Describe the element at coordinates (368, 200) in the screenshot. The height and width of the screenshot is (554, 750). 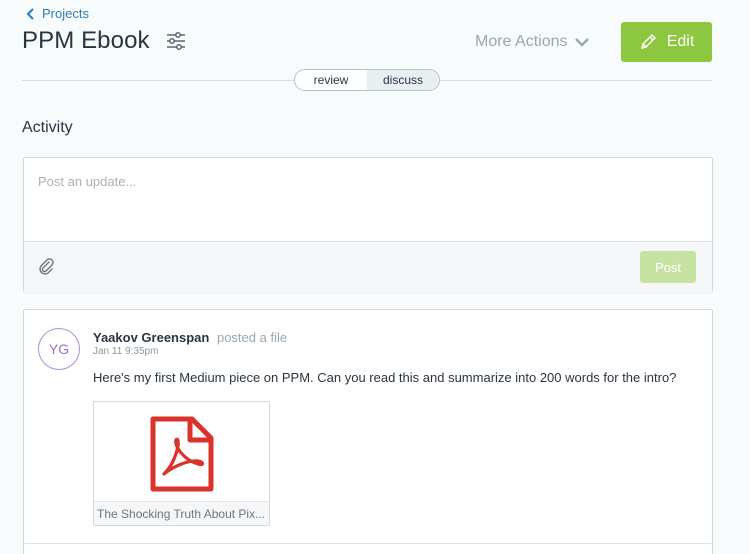
I see `post-update-input` at that location.